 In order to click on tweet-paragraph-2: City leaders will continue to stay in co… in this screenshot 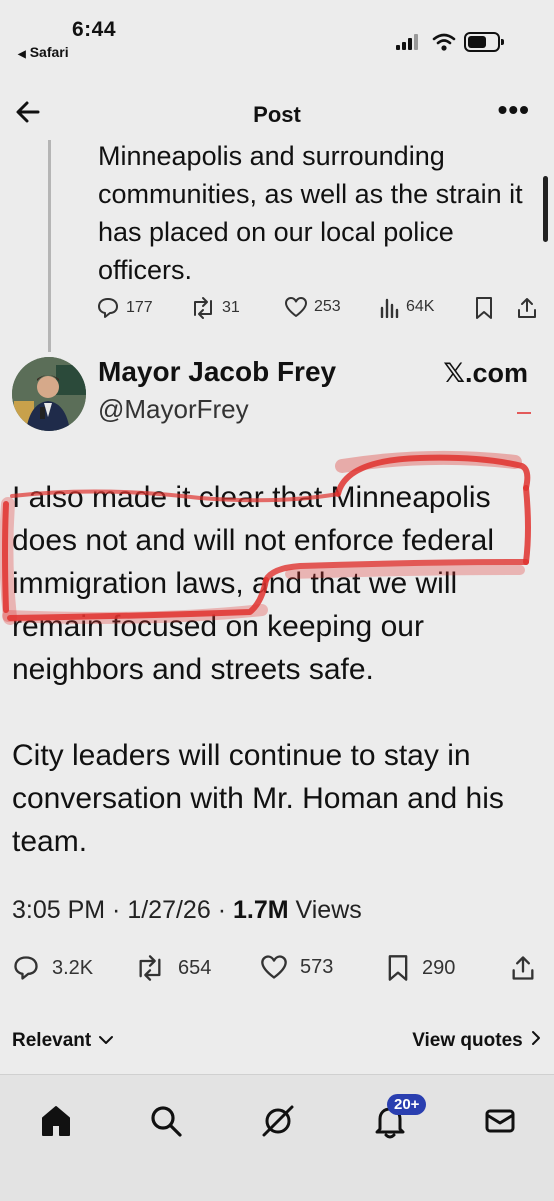, I will do `click(258, 798)`.